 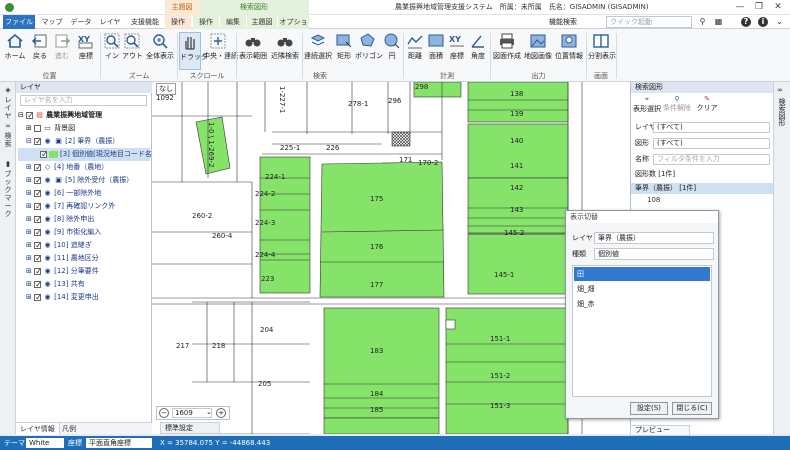 What do you see at coordinates (507, 51) in the screenshot?
I see `drawing-create-button: 図面作成` at bounding box center [507, 51].